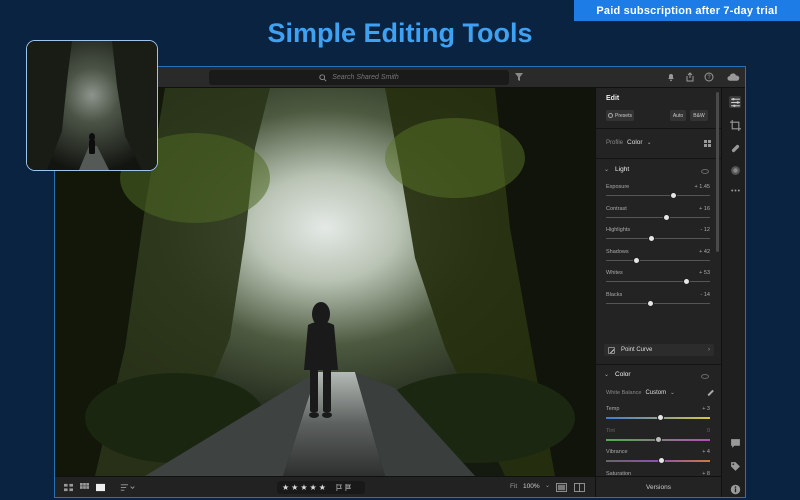 This screenshot has width=800, height=500. Describe the element at coordinates (705, 230) in the screenshot. I see `slider-value: - 12` at that location.